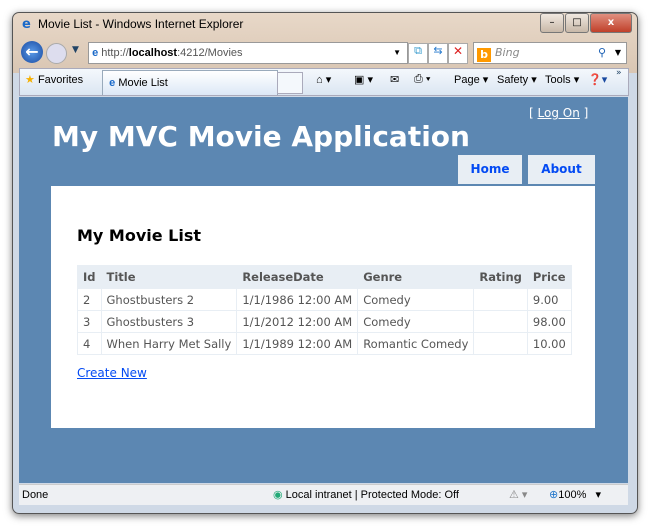  Describe the element at coordinates (190, 82) in the screenshot. I see `tab-movie-list: e Movie List` at that location.